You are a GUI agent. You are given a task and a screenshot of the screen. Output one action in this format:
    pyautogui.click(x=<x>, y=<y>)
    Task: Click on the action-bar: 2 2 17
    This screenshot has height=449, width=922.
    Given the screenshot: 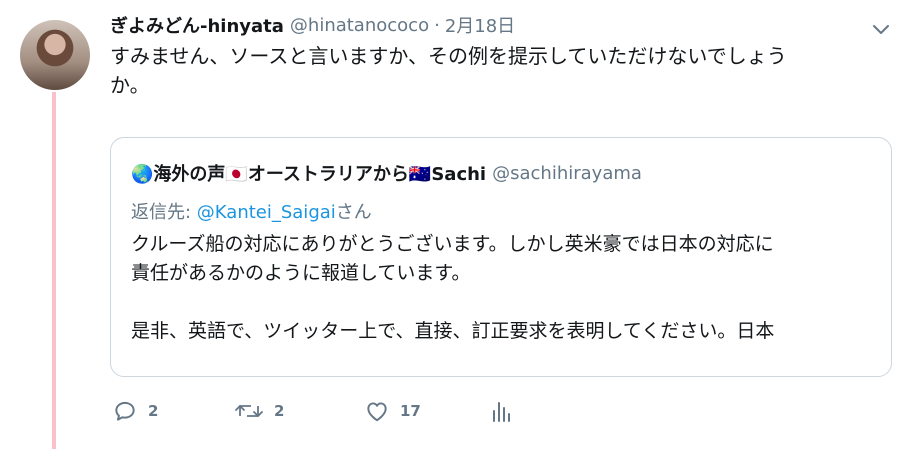 What is the action you would take?
    pyautogui.click(x=322, y=411)
    